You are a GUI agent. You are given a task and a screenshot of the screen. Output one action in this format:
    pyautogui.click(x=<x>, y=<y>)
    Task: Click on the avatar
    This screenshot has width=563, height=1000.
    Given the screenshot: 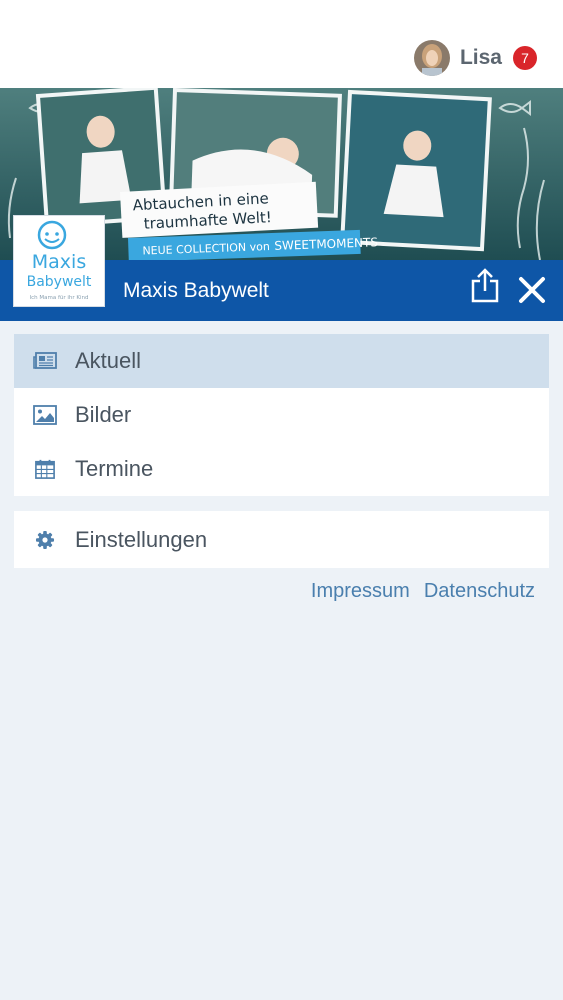 What is the action you would take?
    pyautogui.click(x=431, y=58)
    